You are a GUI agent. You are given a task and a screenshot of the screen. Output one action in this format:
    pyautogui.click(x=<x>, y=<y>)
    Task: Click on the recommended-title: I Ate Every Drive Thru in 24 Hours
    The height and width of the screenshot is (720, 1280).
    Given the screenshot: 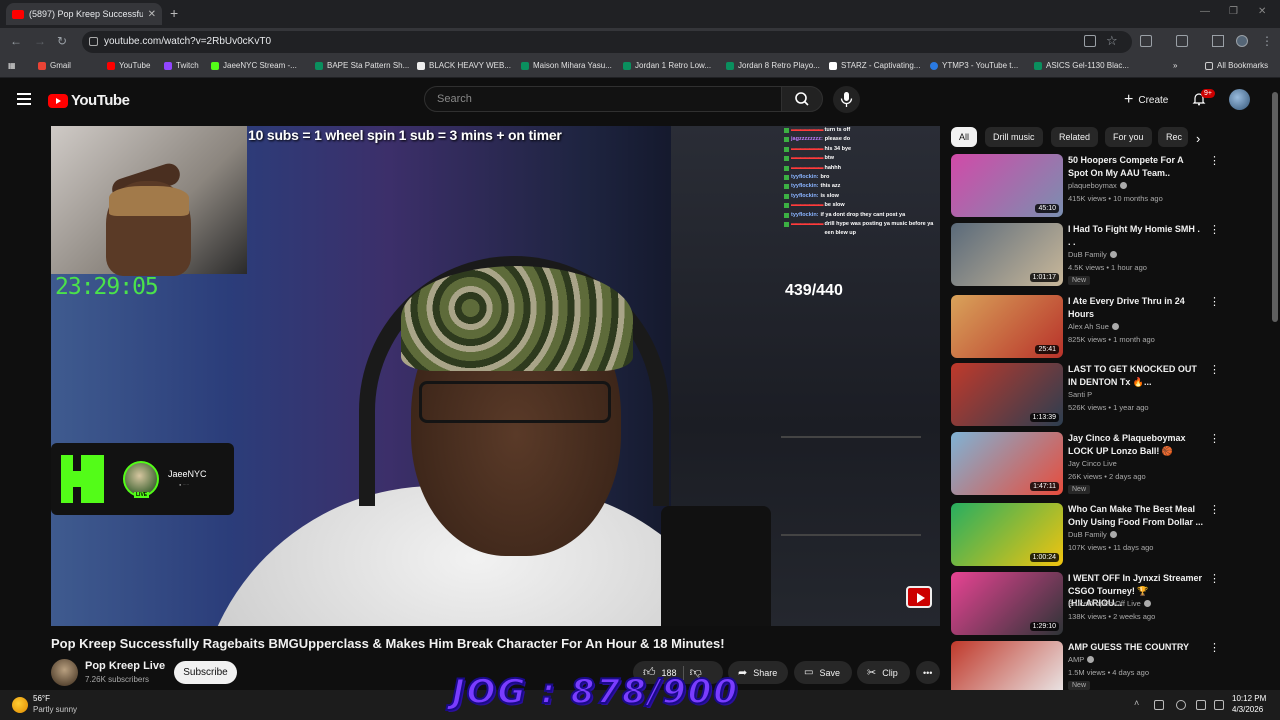 What is the action you would take?
    pyautogui.click(x=1136, y=307)
    